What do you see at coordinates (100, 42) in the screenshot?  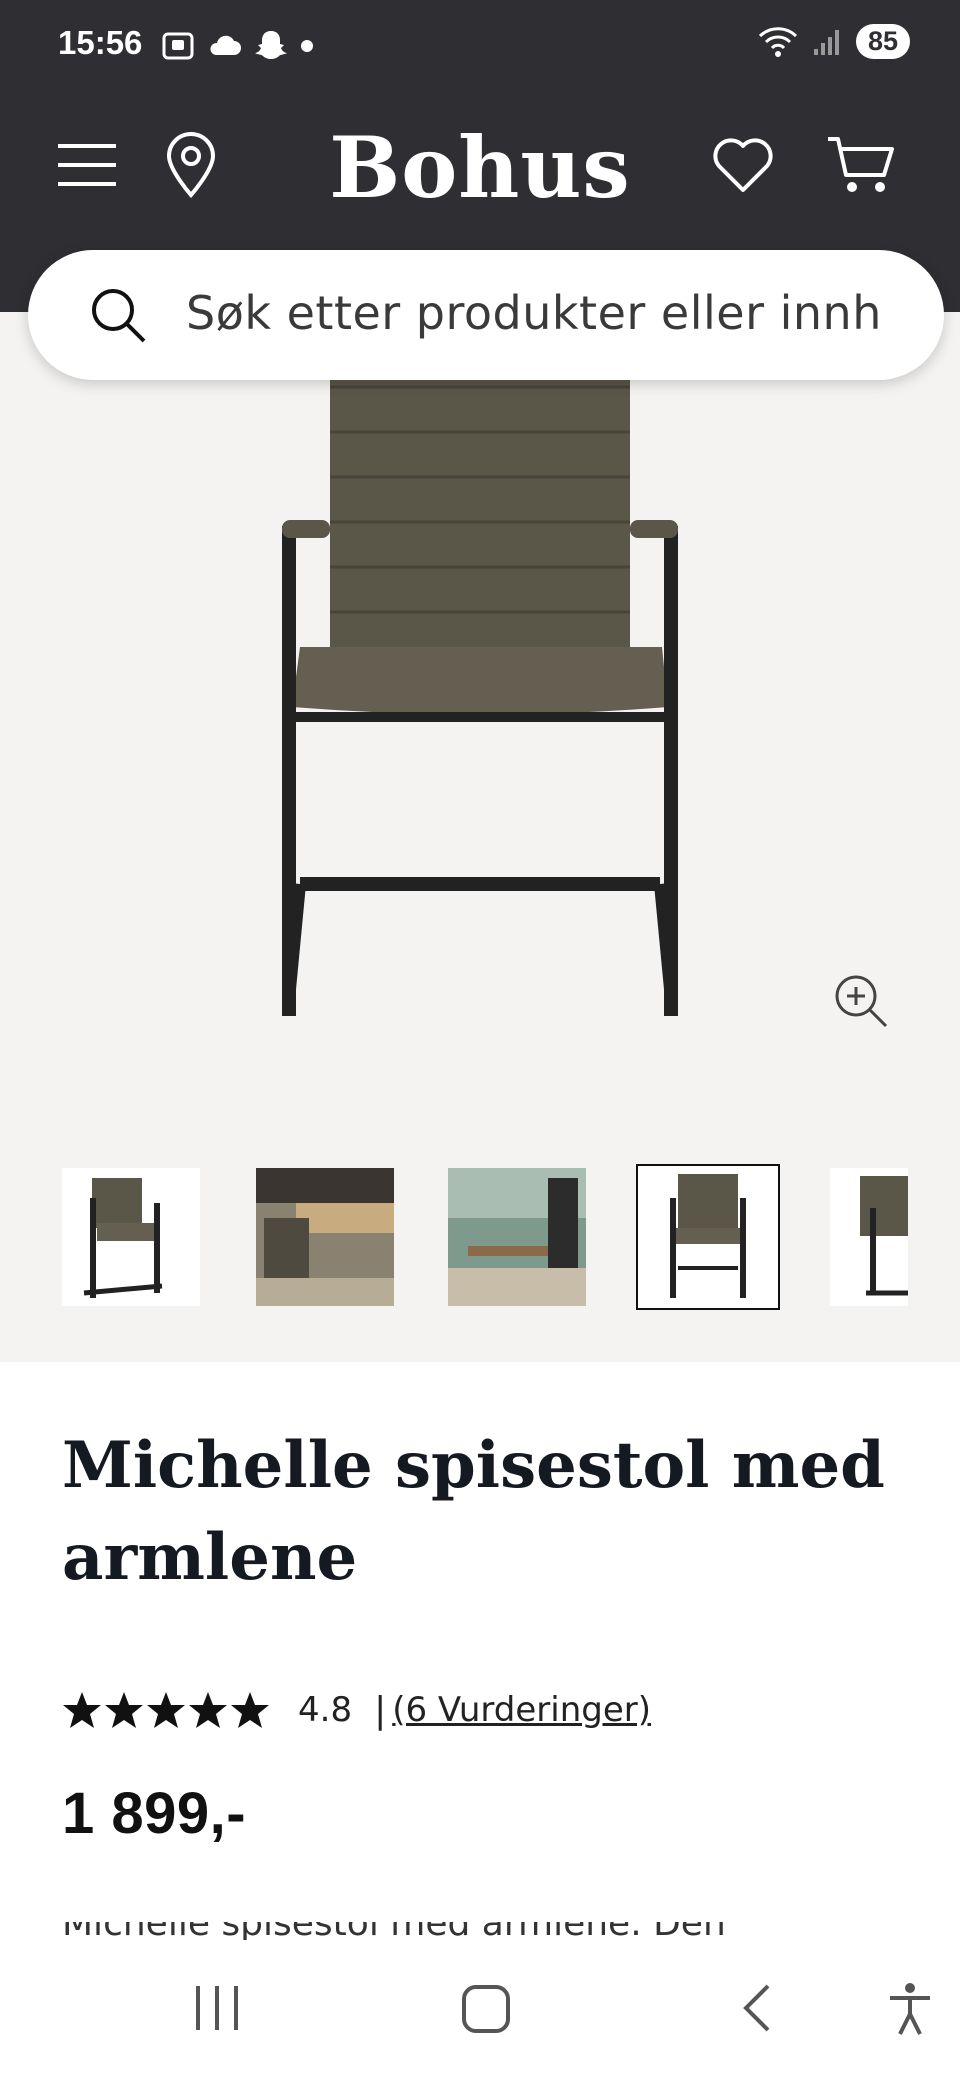 I see `status-time: 15:56` at bounding box center [100, 42].